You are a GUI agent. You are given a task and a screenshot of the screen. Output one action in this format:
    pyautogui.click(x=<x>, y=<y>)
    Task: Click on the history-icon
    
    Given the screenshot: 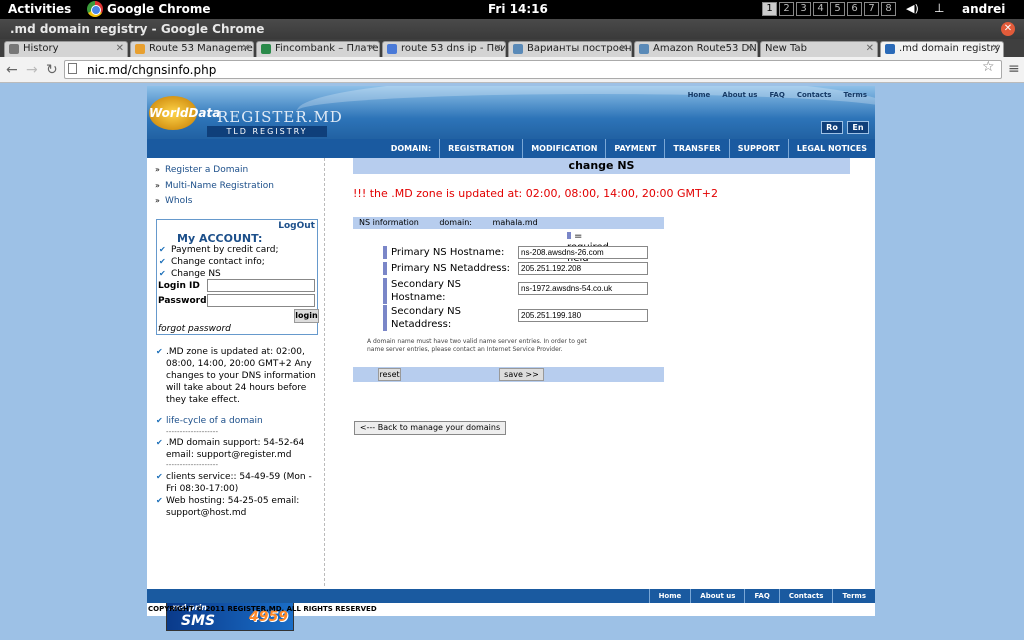 What is the action you would take?
    pyautogui.click(x=14, y=49)
    